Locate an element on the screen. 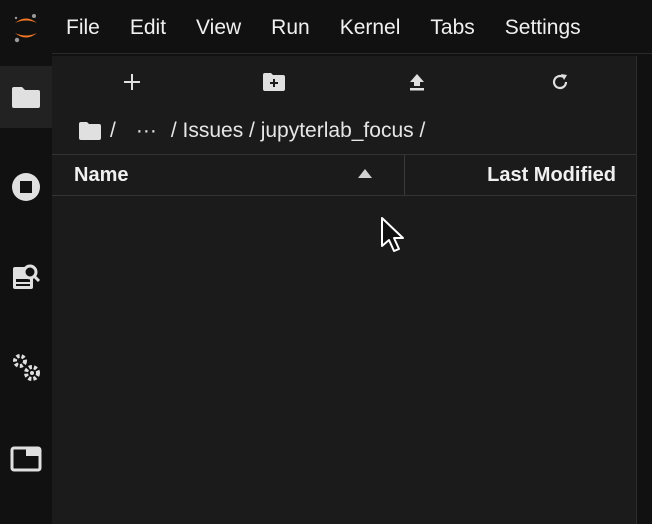 The image size is (652, 524). listing-header: Name Last Modified is located at coordinates (344, 175).